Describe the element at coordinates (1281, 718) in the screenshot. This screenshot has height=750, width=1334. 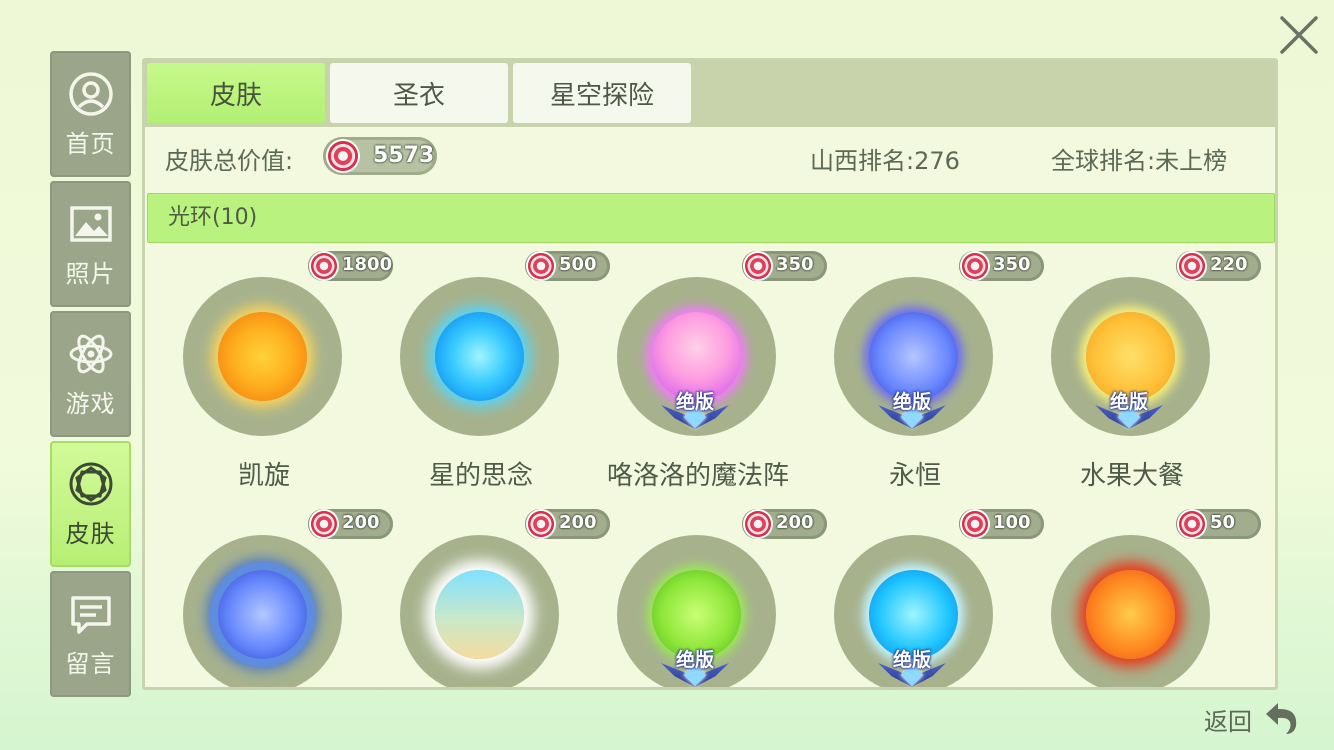
I see `return-arrow-icon` at that location.